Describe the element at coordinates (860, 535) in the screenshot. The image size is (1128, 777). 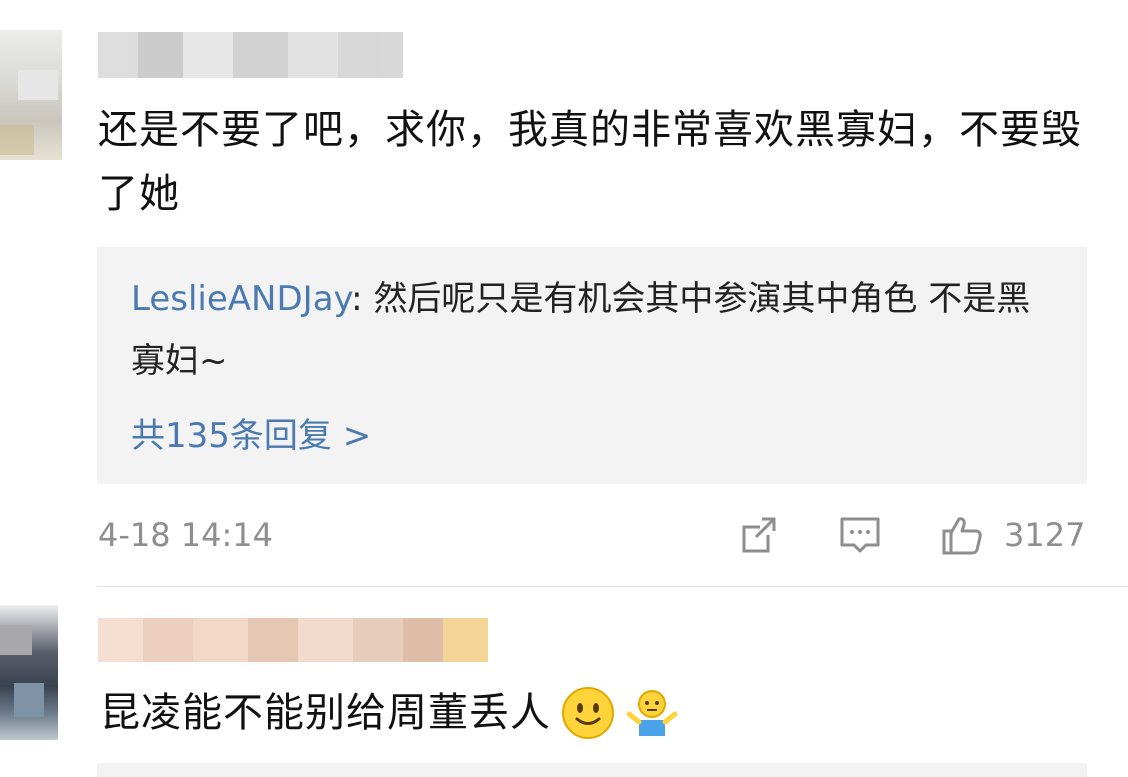
I see `comment-icon` at that location.